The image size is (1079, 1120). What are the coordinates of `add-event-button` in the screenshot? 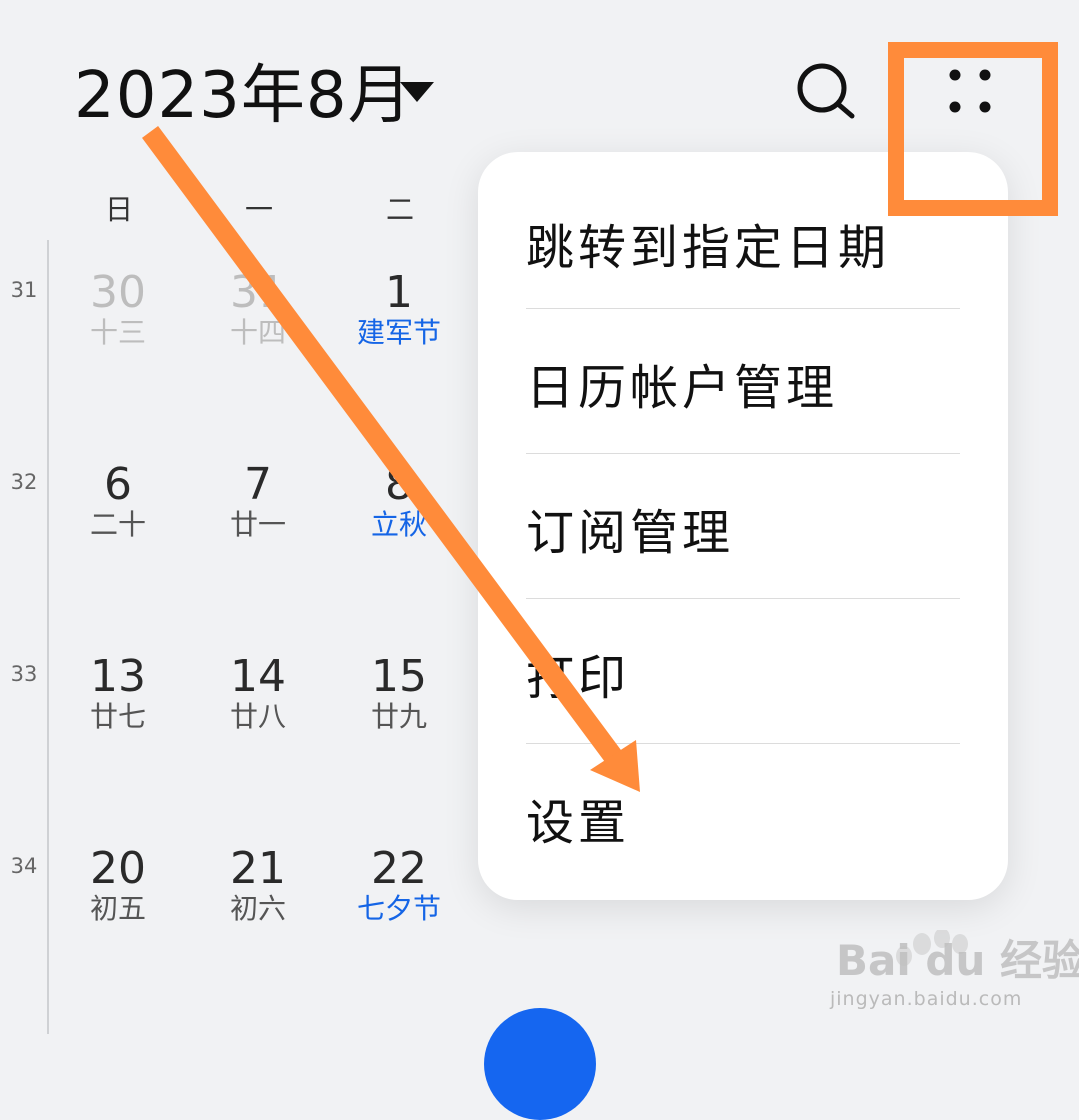 It's located at (540, 1064).